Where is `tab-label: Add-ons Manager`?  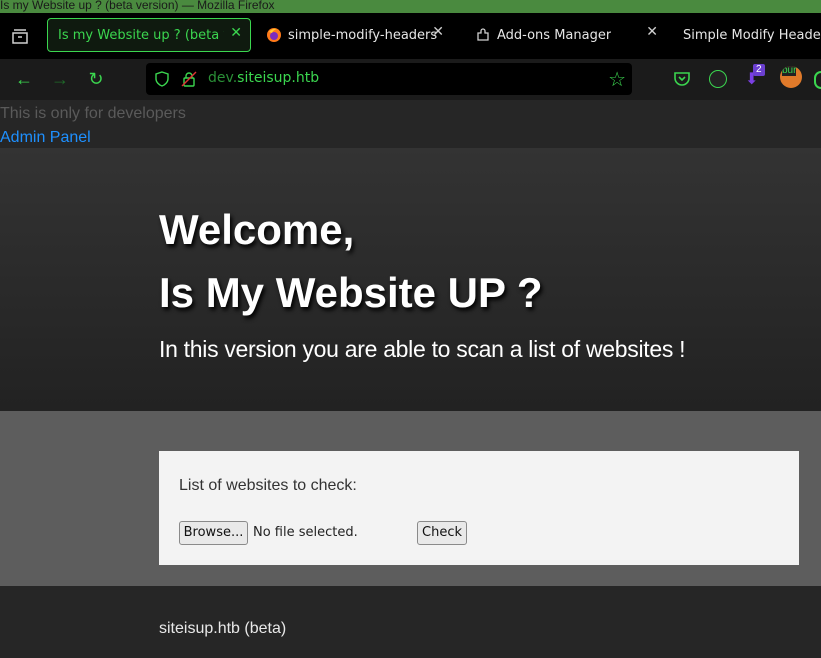
tab-label: Add-ons Manager is located at coordinates (554, 35).